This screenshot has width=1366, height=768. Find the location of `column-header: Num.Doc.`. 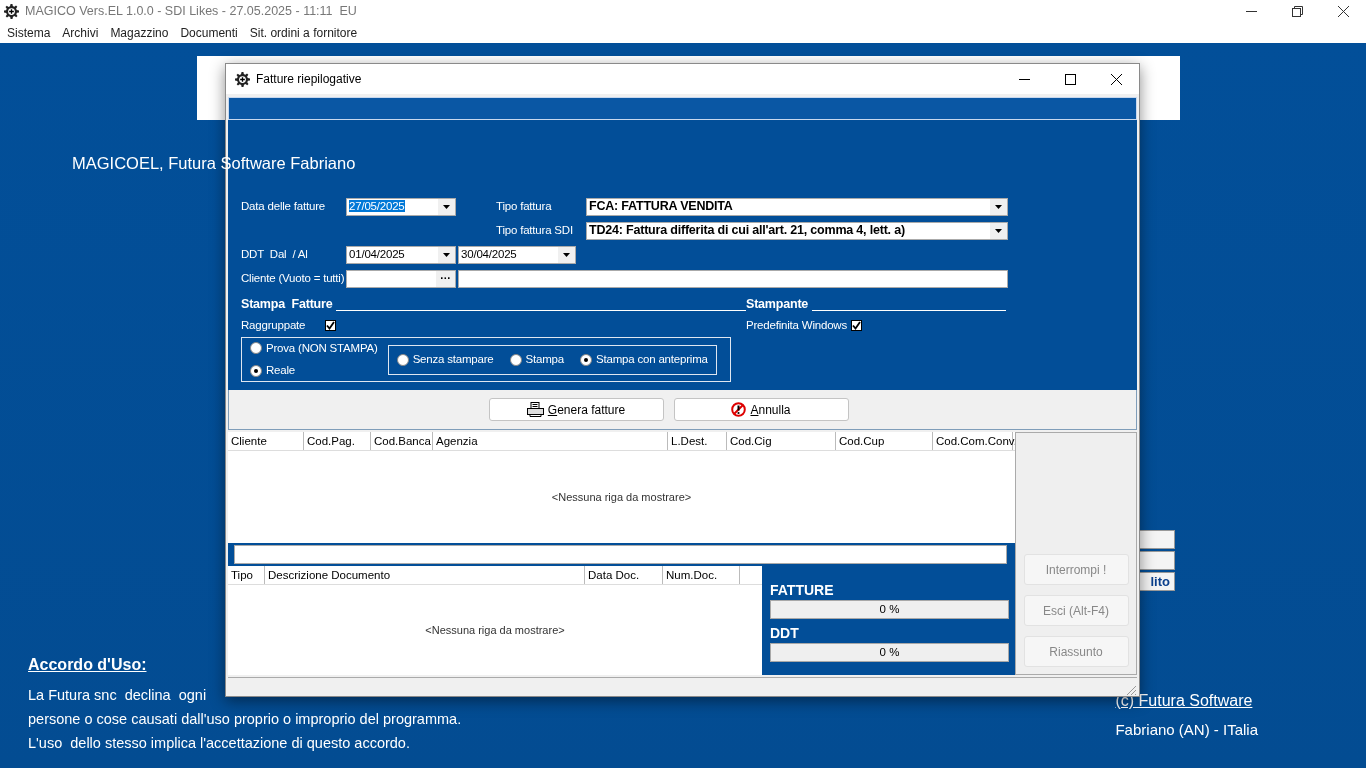

column-header: Num.Doc. is located at coordinates (701, 575).